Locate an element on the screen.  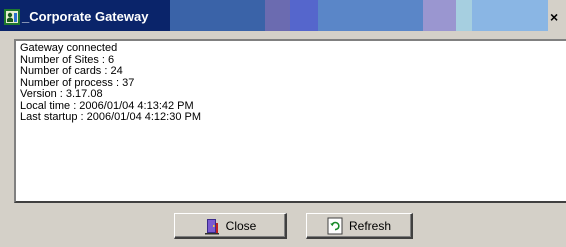
log-line: Last startup : 2006/01/04 4:12:30 PM is located at coordinates (111, 117).